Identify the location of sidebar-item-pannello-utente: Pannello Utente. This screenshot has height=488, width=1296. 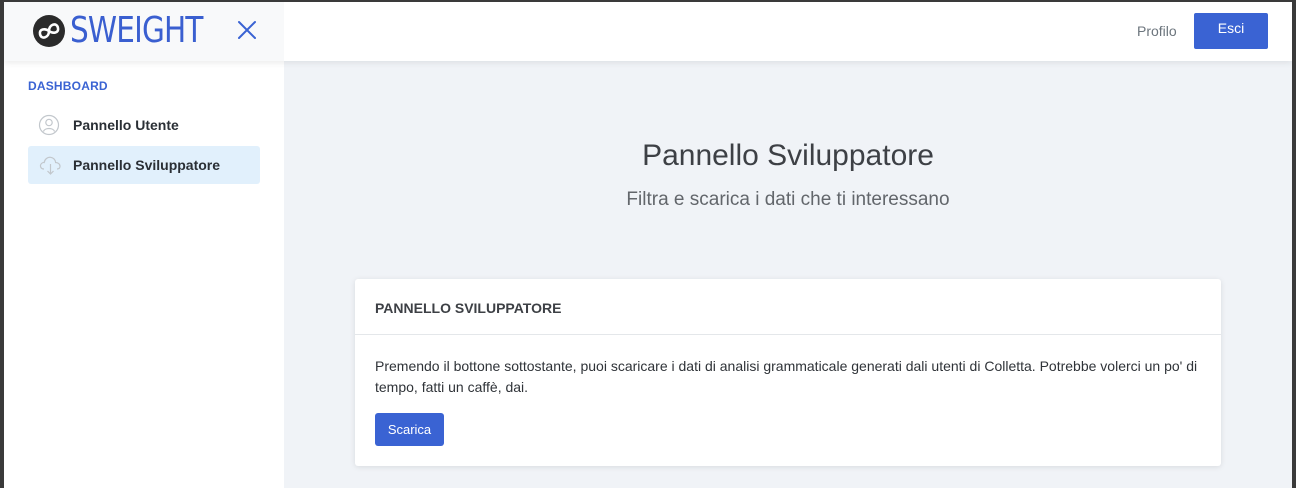
(144, 125).